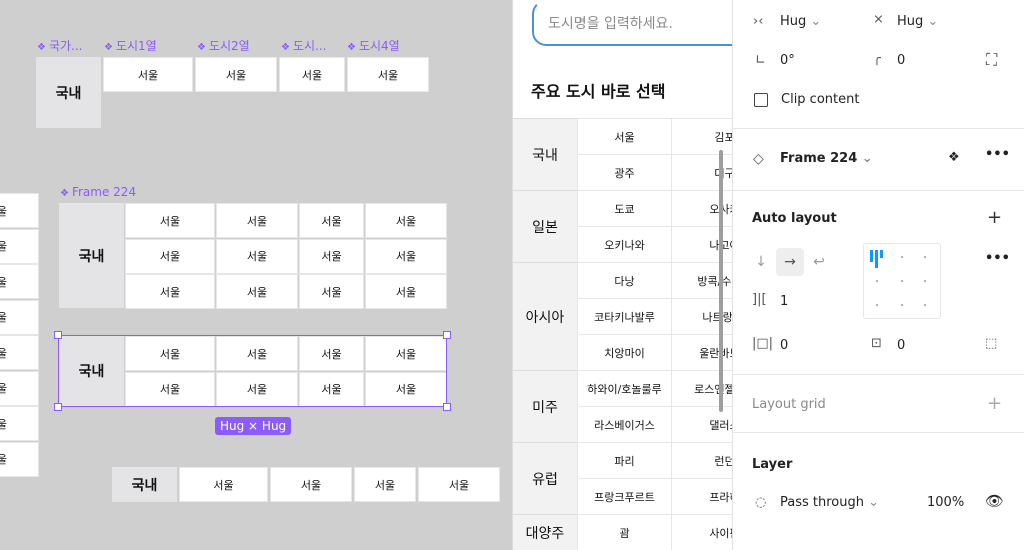 This screenshot has width=1024, height=550. I want to click on padding-vertical-input: 0, so click(901, 345).